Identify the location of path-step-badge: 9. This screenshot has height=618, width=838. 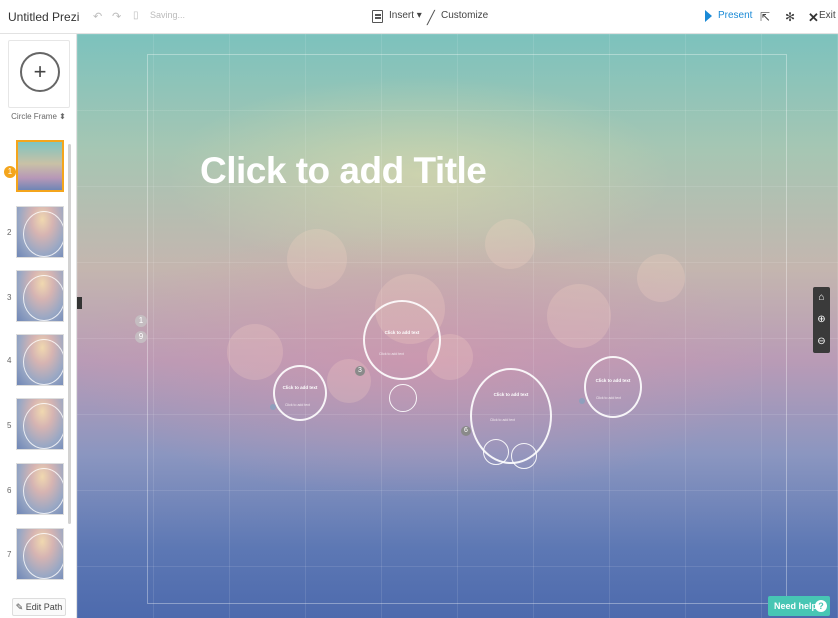
(141, 337).